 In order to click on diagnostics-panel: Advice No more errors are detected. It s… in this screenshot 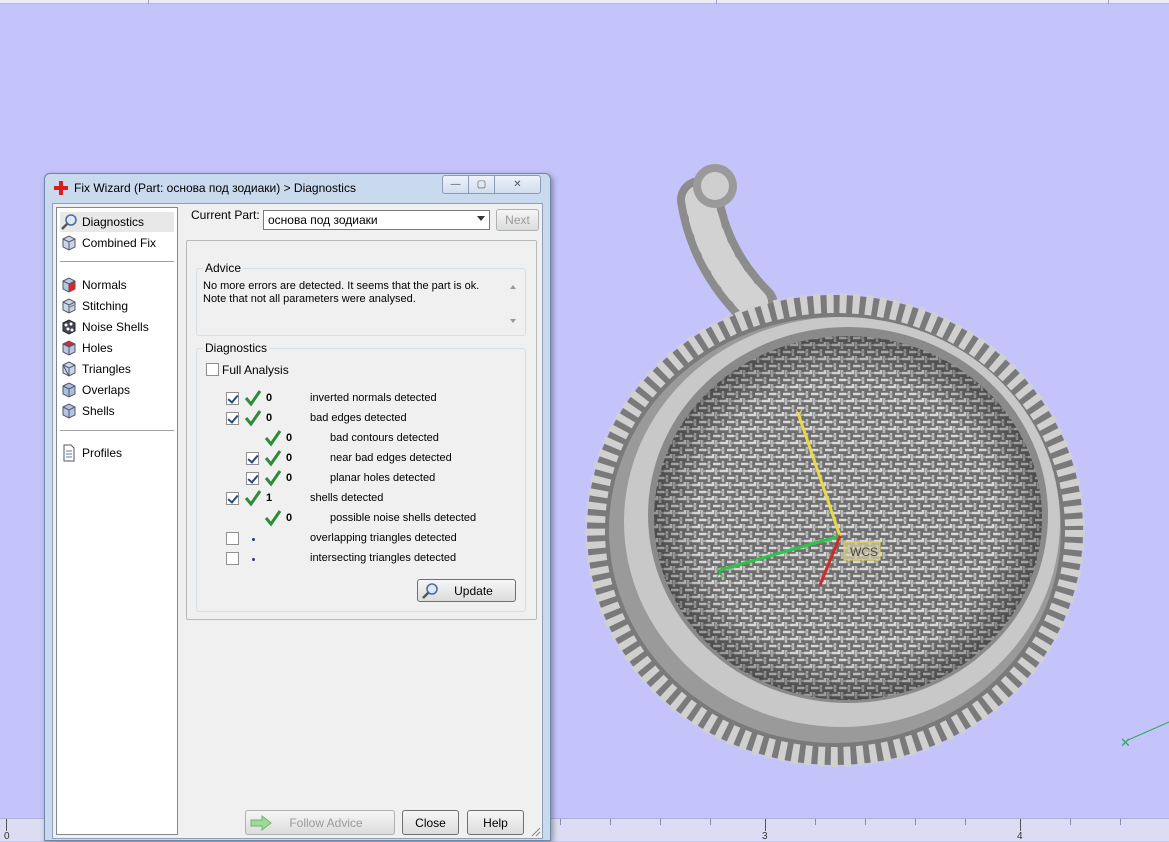, I will do `click(361, 430)`.